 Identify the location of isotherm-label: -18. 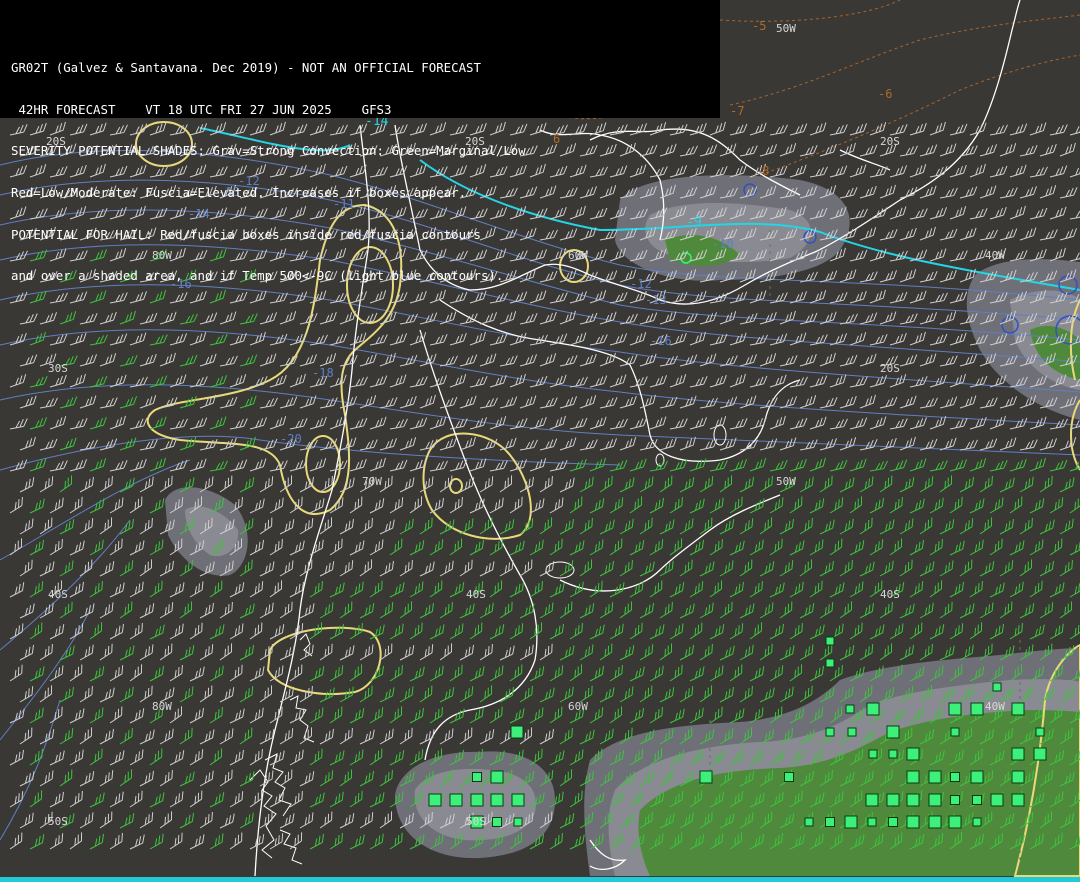
(323, 373).